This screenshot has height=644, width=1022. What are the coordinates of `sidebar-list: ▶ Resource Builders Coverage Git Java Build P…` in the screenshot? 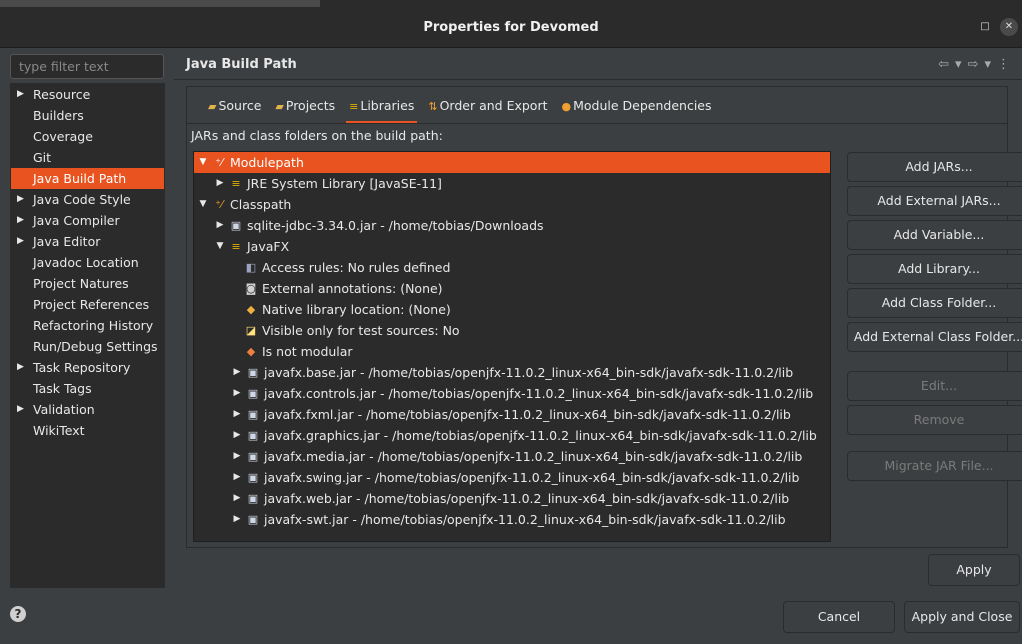 It's located at (87, 335).